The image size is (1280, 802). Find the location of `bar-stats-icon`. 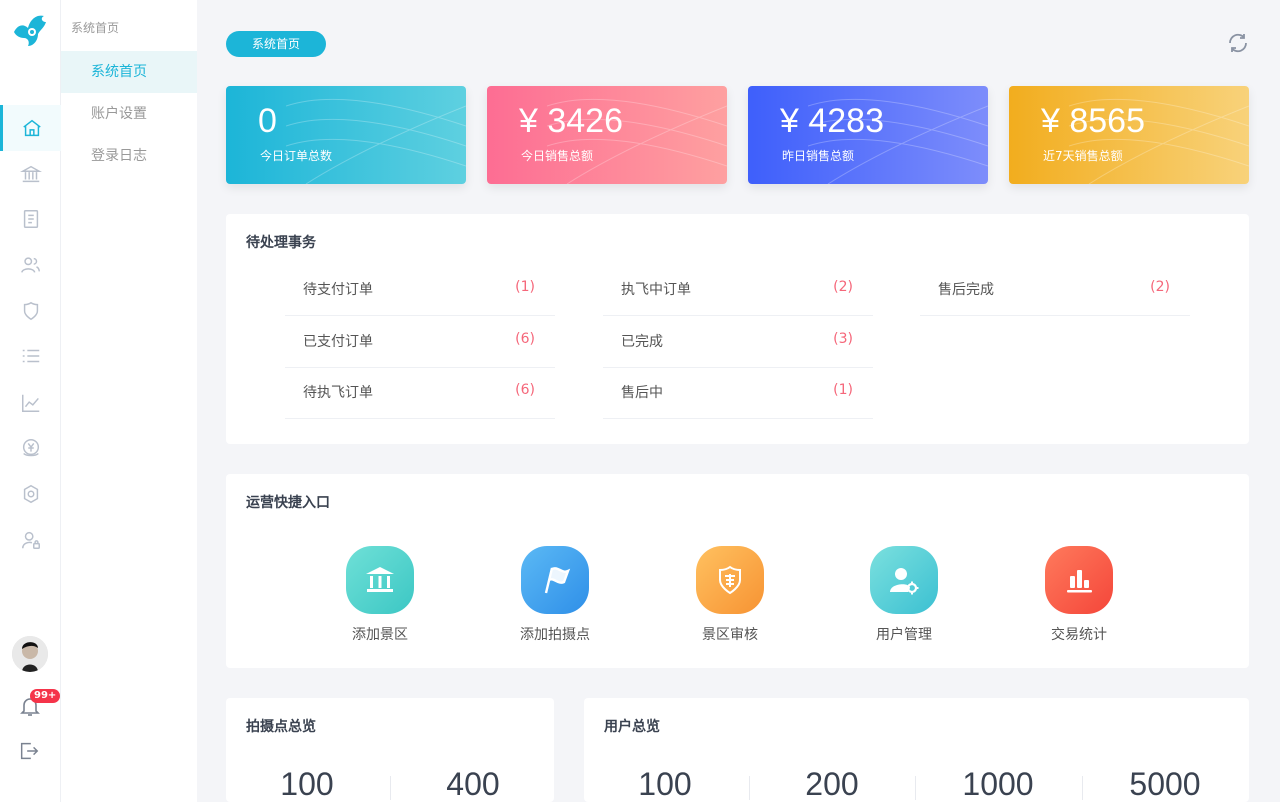

bar-stats-icon is located at coordinates (1079, 580).